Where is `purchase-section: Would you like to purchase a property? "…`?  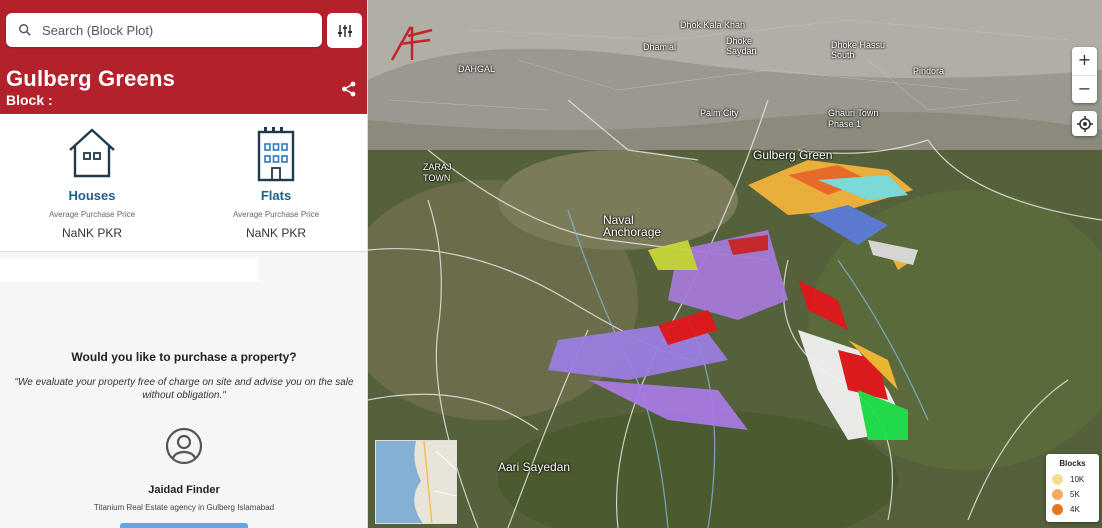
purchase-section: Would you like to purchase a property? "… is located at coordinates (183, 376).